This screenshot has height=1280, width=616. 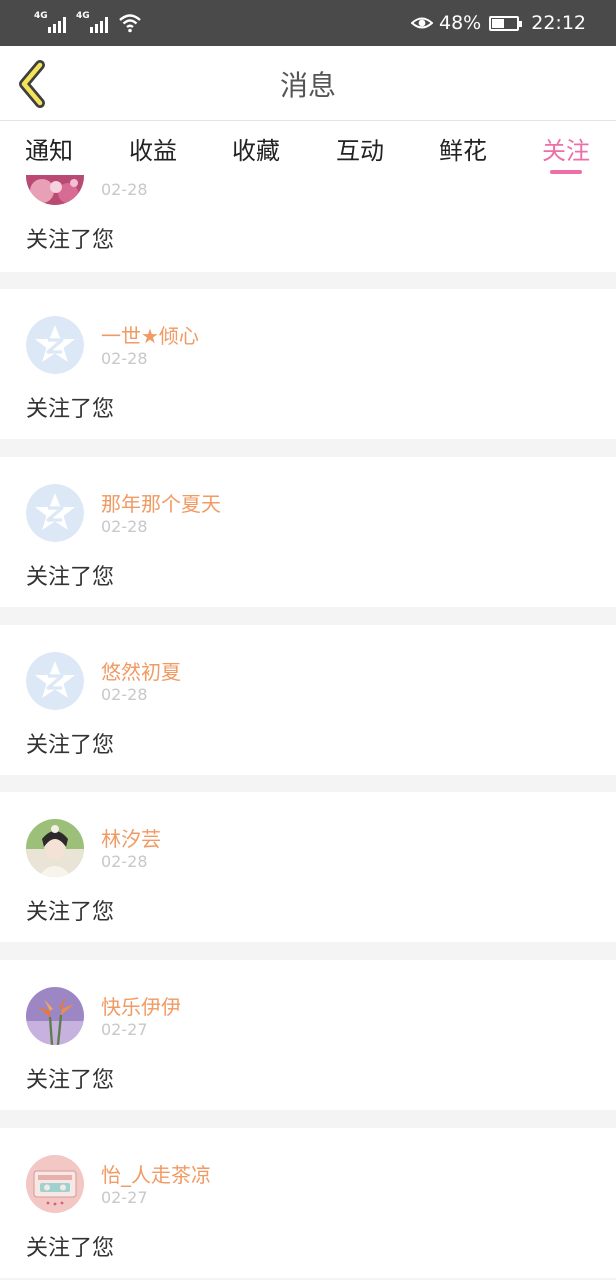 What do you see at coordinates (308, 23) in the screenshot?
I see `status-bar: 4G 4G 48% 22:12` at bounding box center [308, 23].